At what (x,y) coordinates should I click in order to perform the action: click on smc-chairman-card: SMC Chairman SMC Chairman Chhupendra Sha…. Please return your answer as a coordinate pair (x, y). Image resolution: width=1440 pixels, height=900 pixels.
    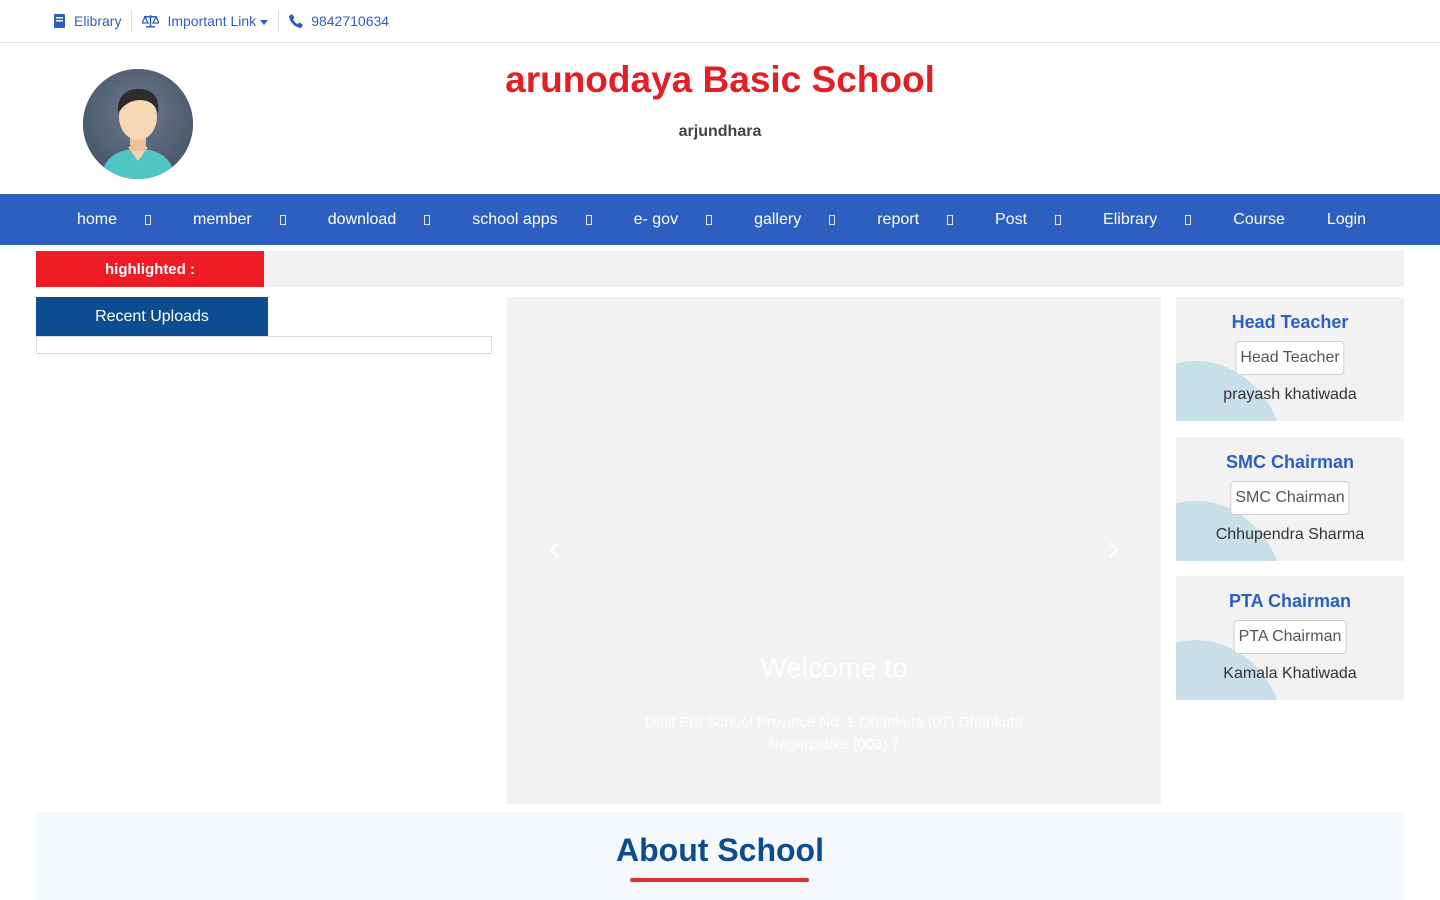
    Looking at the image, I should click on (1290, 499).